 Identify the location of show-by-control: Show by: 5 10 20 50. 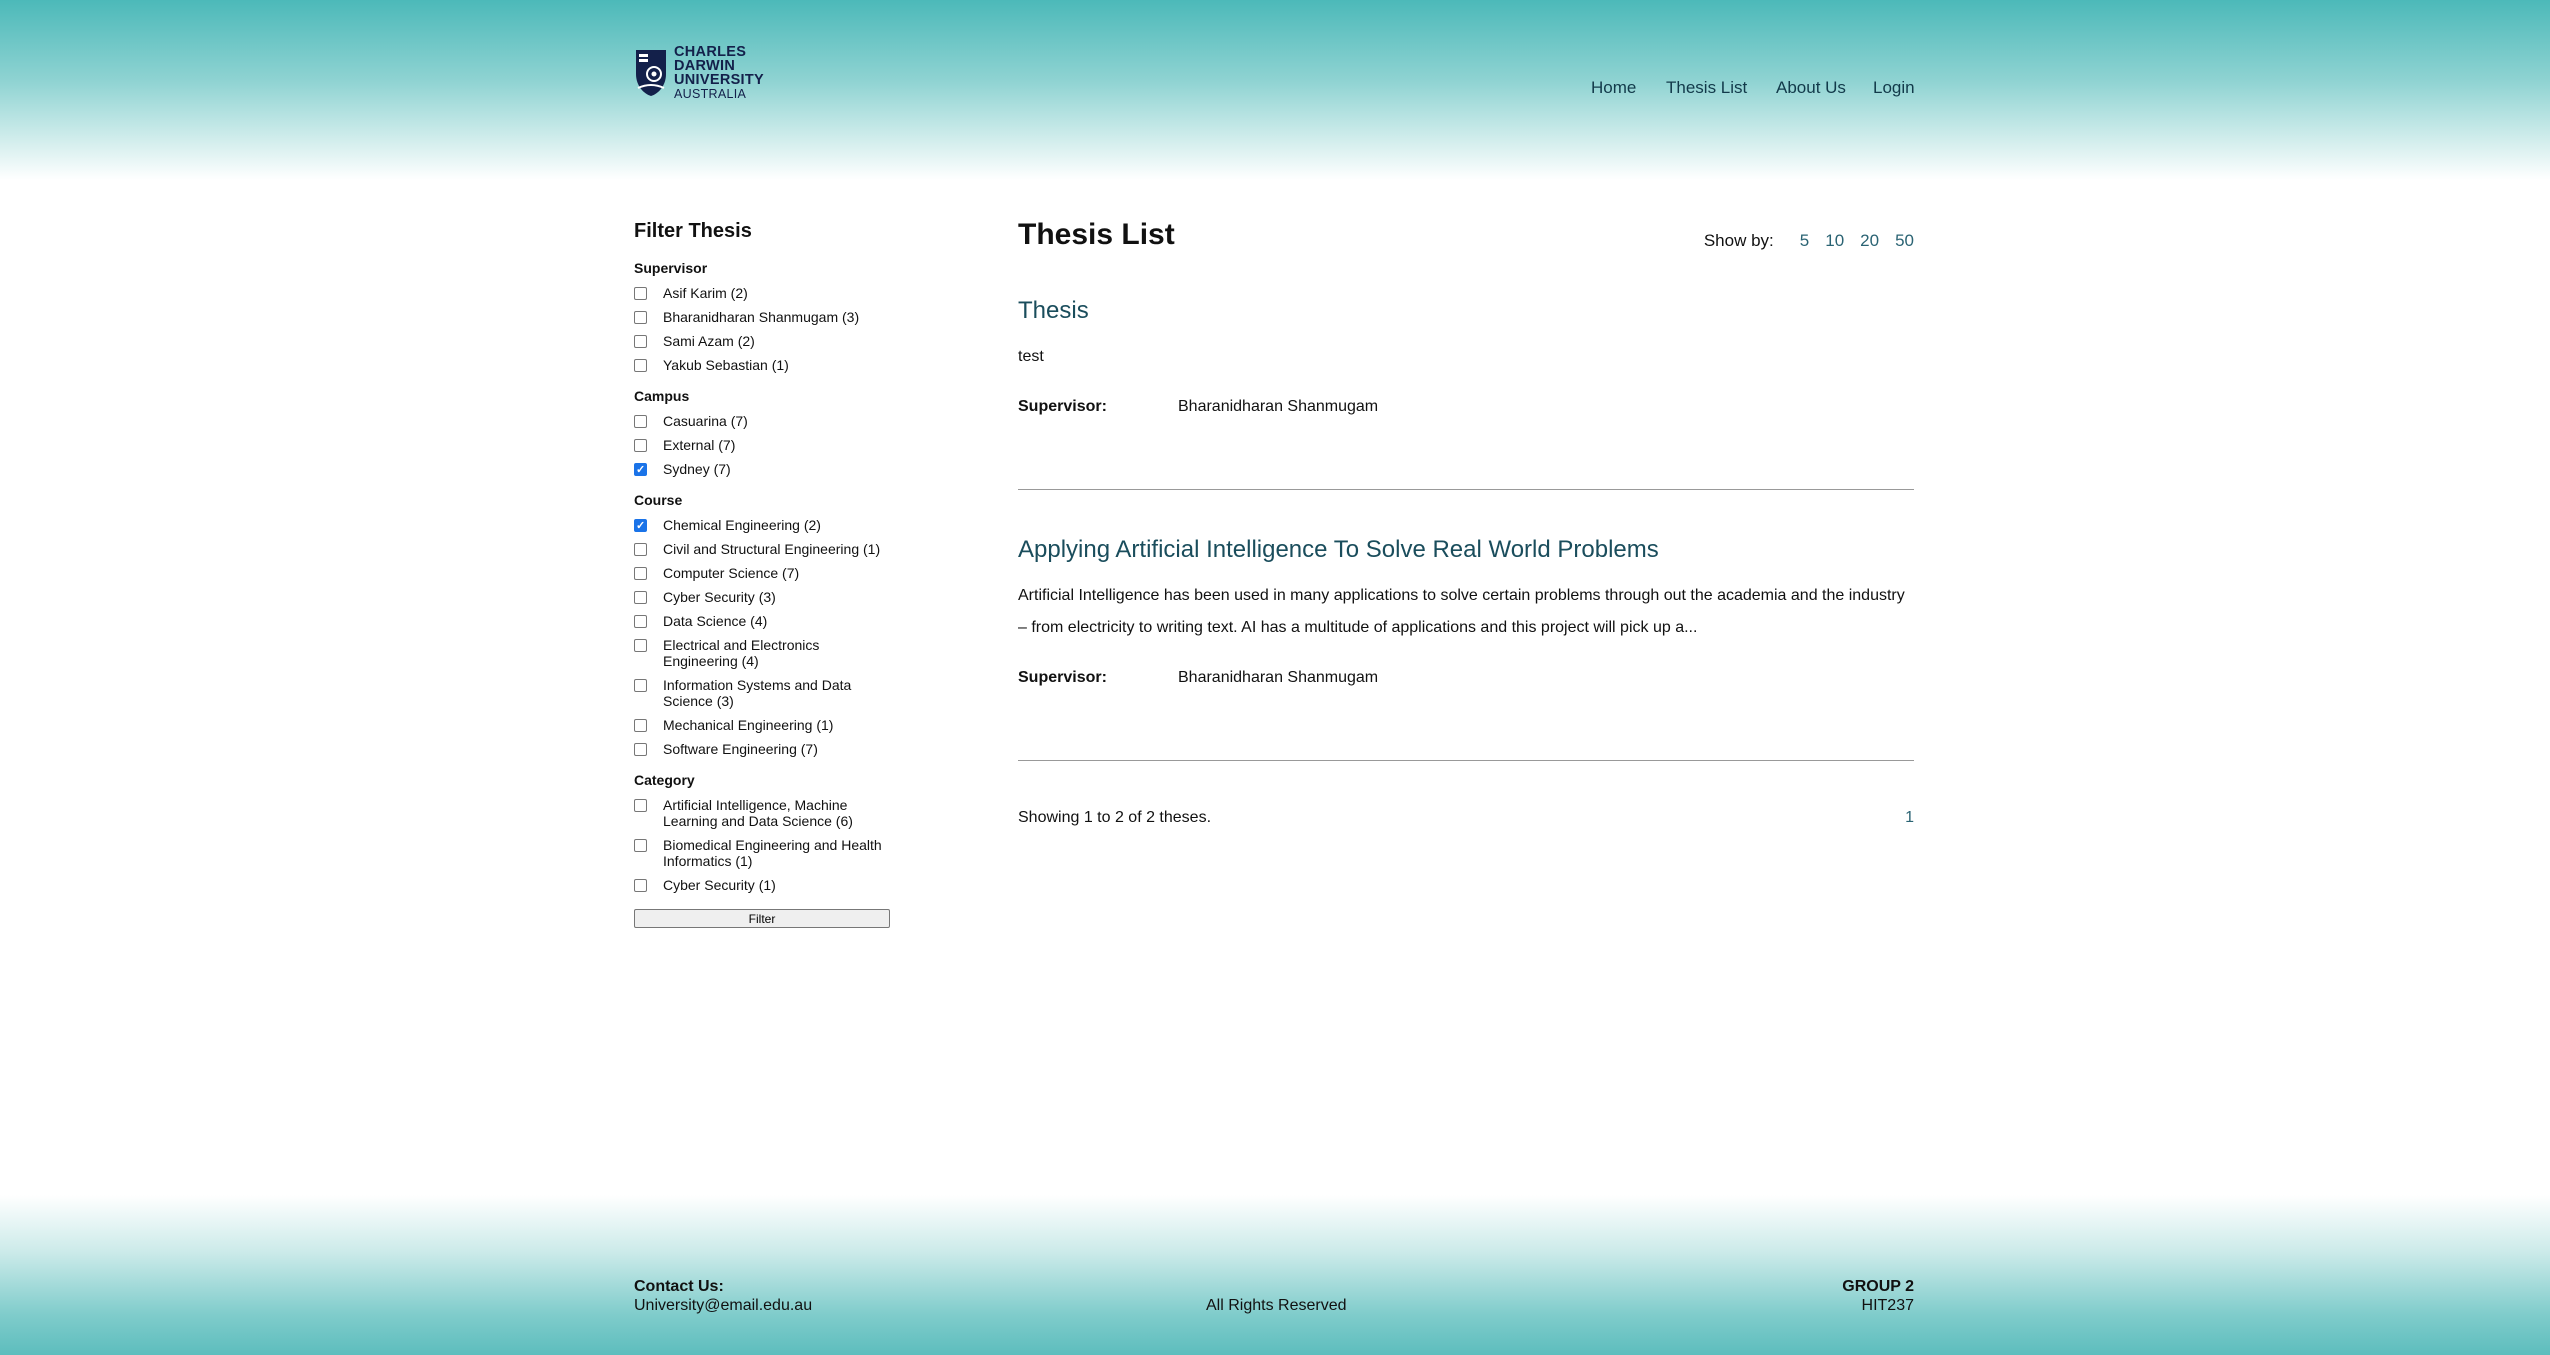
(1809, 241).